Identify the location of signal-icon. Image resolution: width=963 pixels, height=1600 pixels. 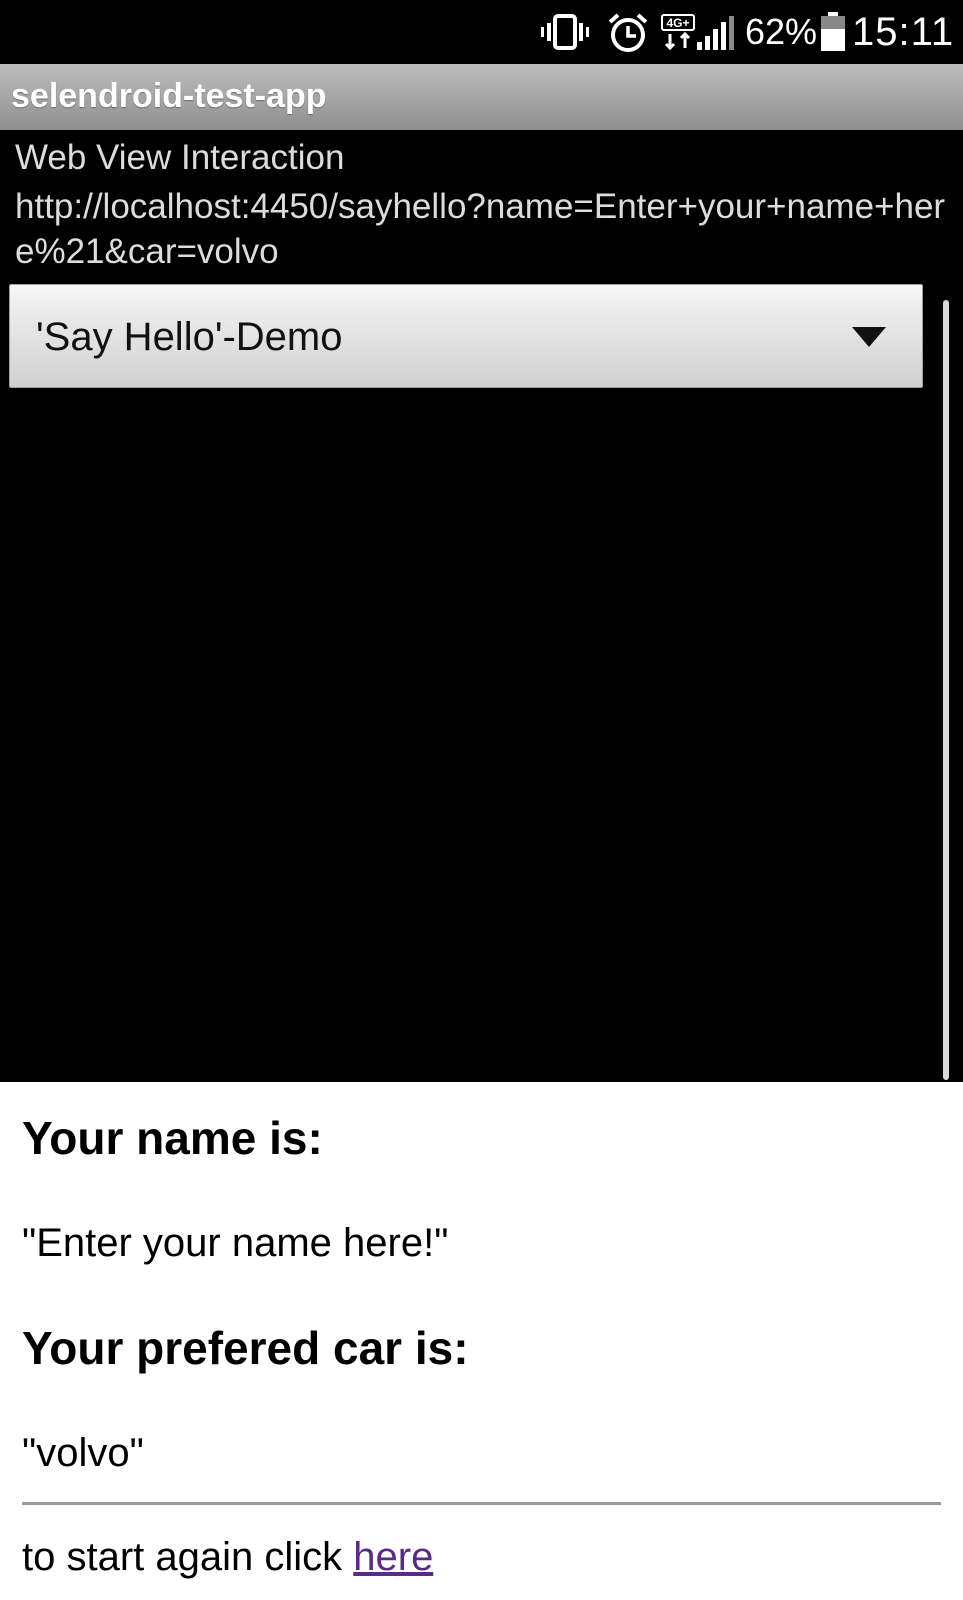
(715, 33).